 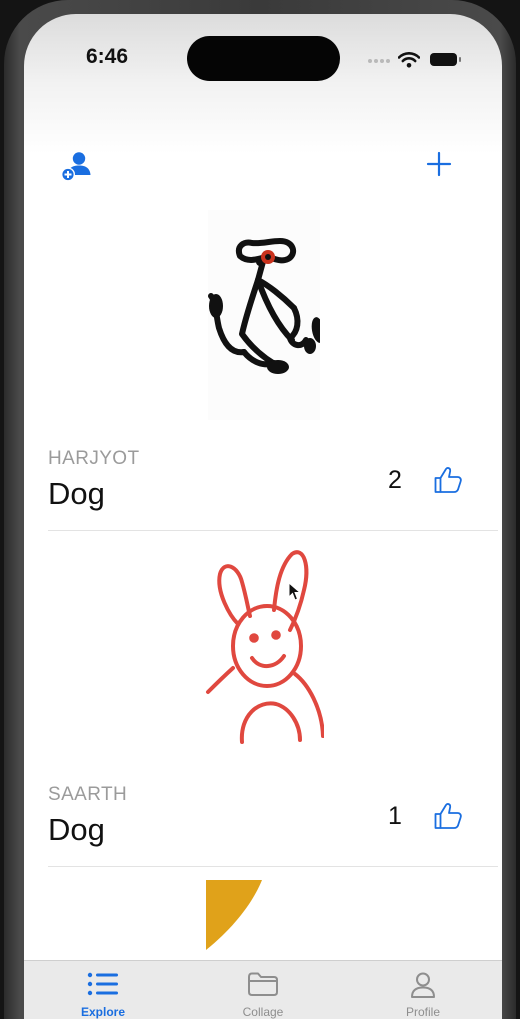 What do you see at coordinates (263, 1012) in the screenshot?
I see `tab-label: Collage` at bounding box center [263, 1012].